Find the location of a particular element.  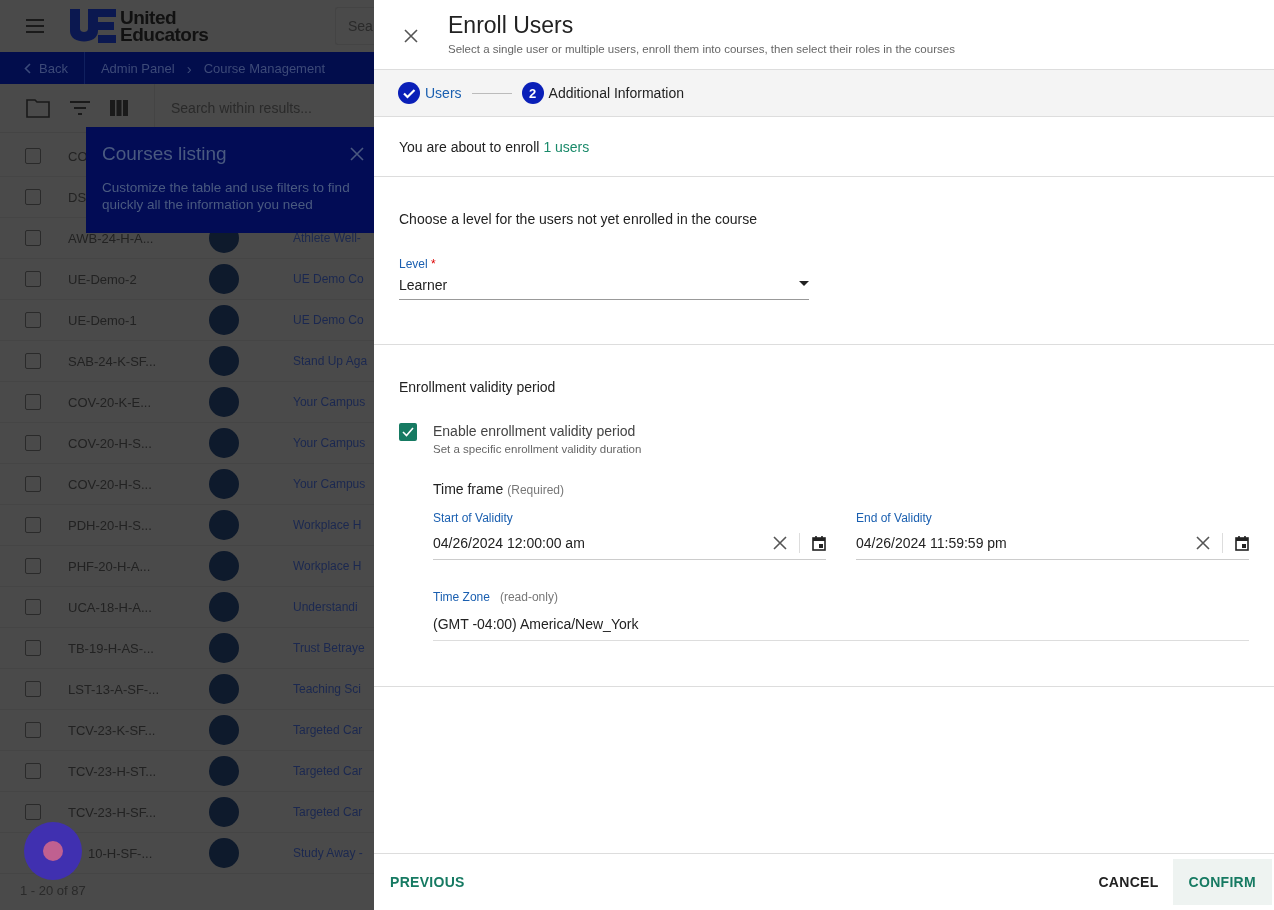

enroll-summary-text: You are about to enroll is located at coordinates (469, 146).